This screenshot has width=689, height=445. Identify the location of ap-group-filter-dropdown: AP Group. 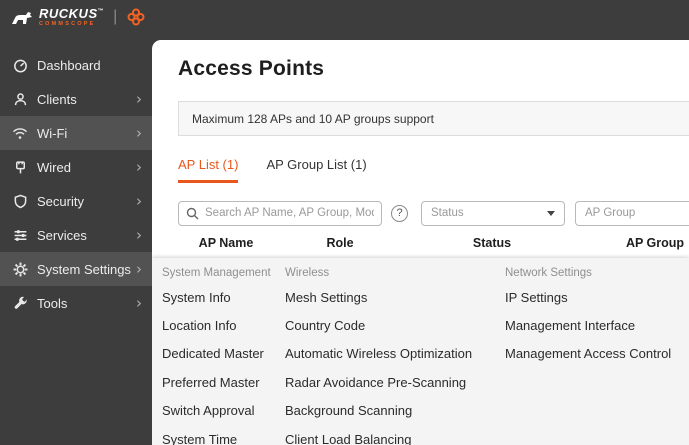
(632, 213).